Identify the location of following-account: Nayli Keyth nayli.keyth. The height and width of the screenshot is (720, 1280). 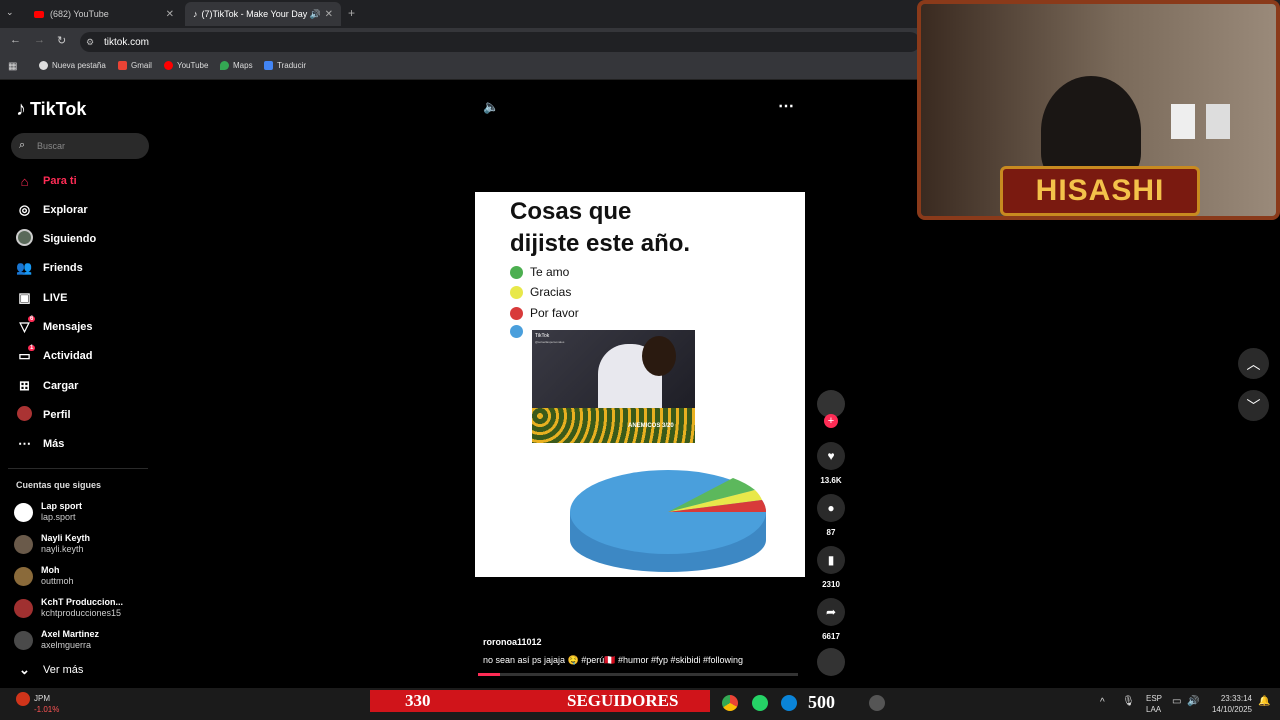
(52, 544).